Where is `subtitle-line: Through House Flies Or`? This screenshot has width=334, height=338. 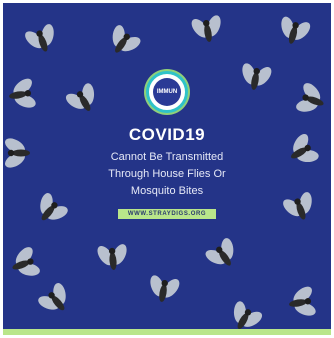 subtitle-line: Through House Flies Or is located at coordinates (167, 174).